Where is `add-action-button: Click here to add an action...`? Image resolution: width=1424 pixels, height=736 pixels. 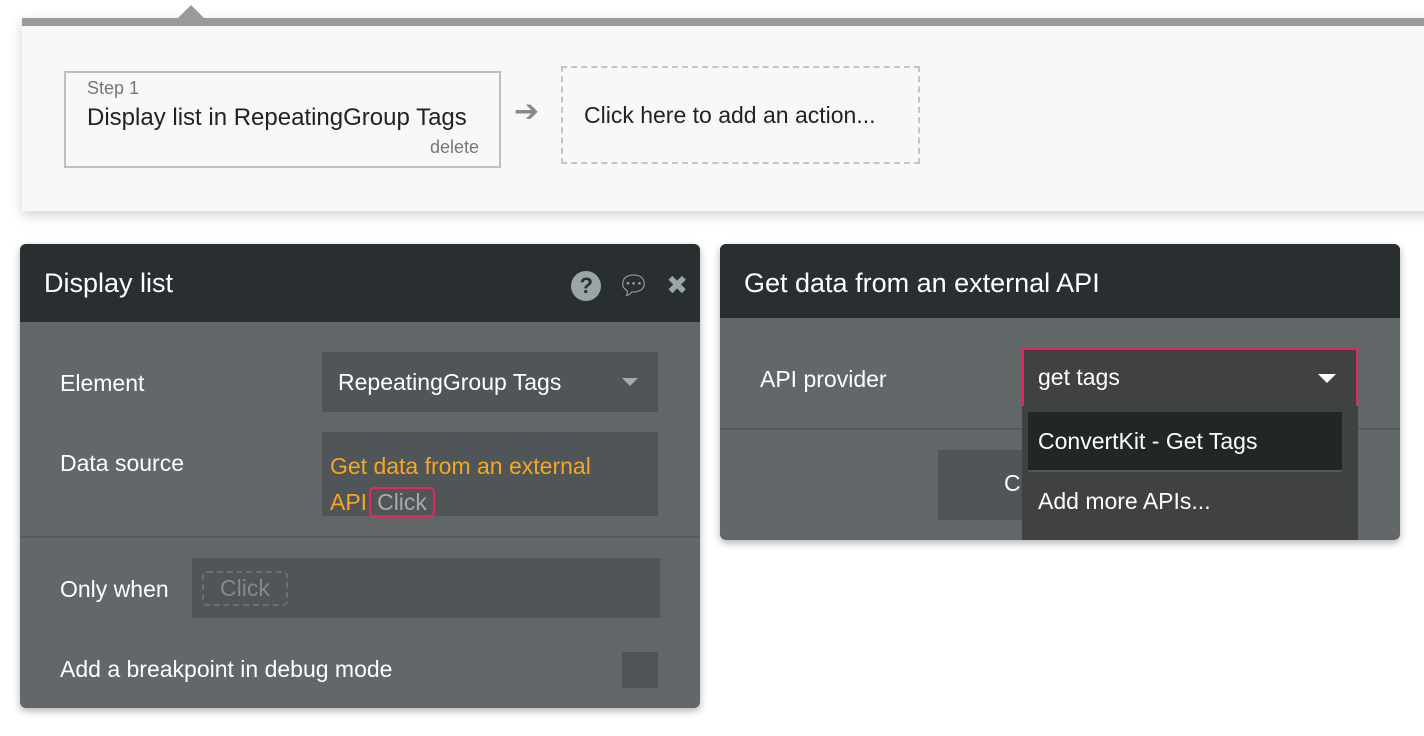 add-action-button: Click here to add an action... is located at coordinates (740, 115).